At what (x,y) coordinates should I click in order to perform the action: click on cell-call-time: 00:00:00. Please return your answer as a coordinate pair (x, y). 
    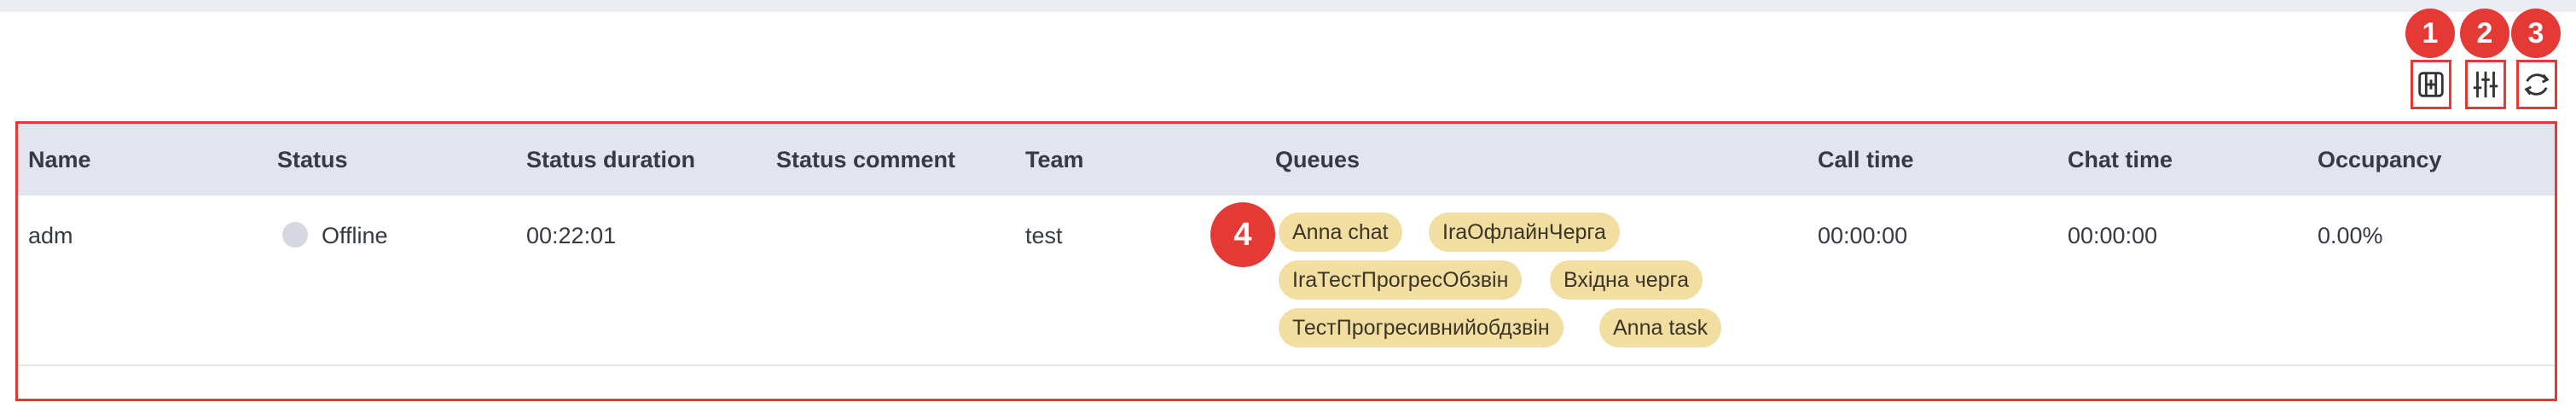
    Looking at the image, I should click on (1863, 235).